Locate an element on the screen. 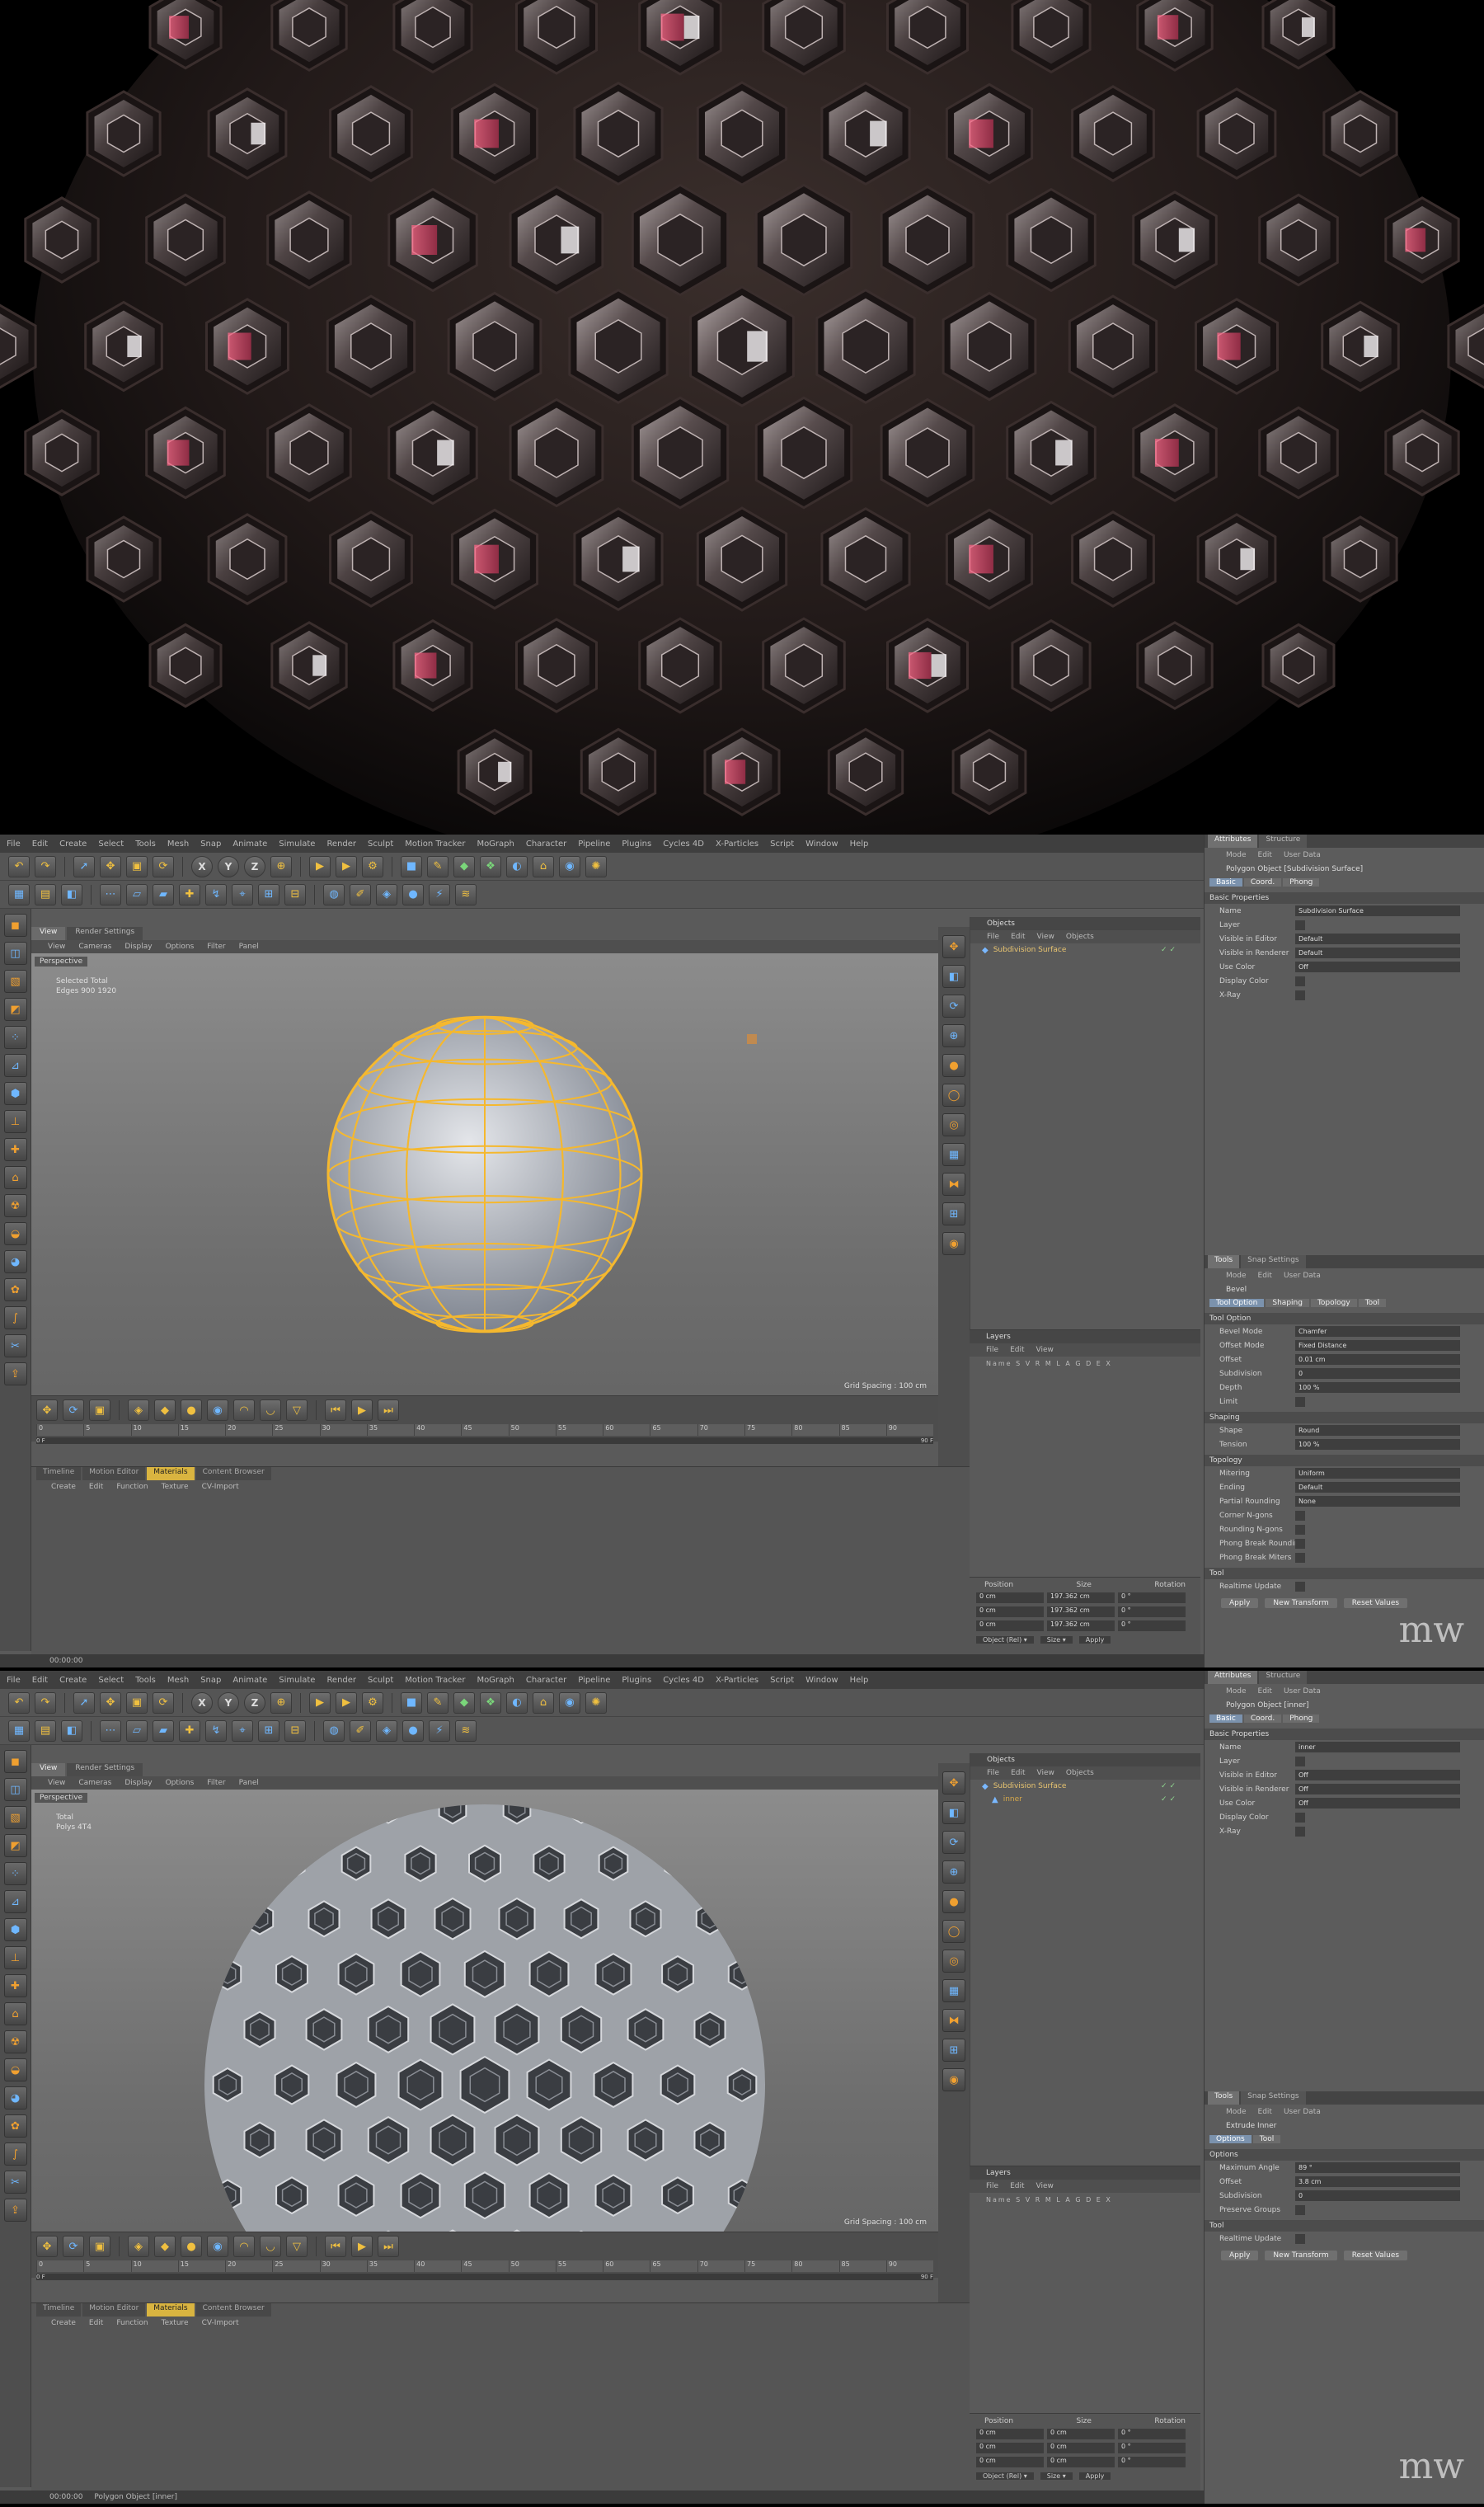 Image resolution: width=1484 pixels, height=2507 pixels. spline-tool-icon: ∫ is located at coordinates (15, 2154).